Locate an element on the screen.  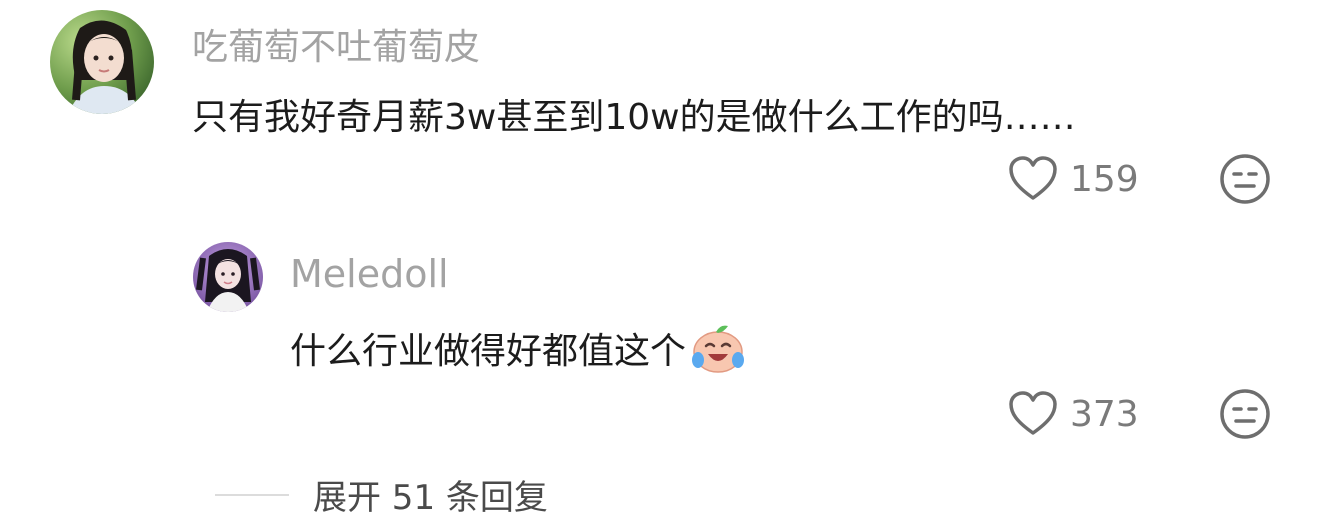
expand-replies-button: 展开 51 条回复 is located at coordinates (381, 494).